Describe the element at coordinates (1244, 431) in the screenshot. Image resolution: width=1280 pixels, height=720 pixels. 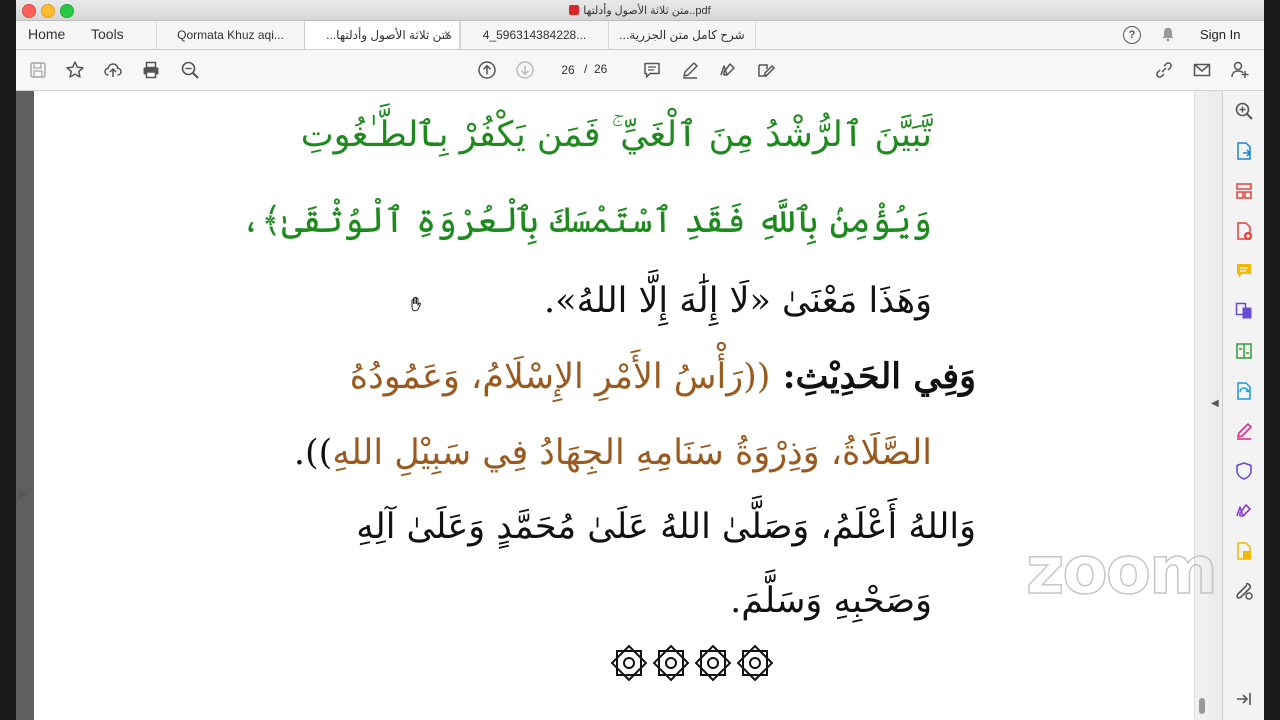
I see `fill-sign-panel-icon` at that location.